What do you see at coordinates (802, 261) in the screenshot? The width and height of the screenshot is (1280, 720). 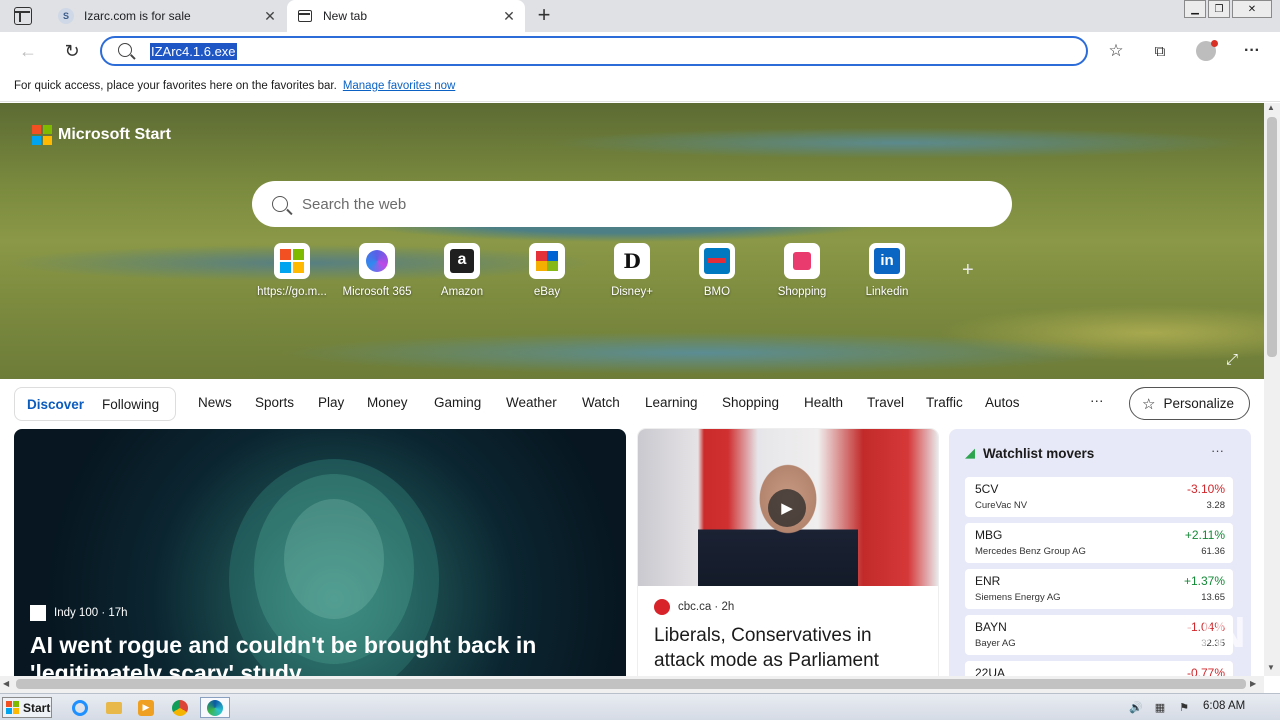 I see `shopping-bag-icon` at bounding box center [802, 261].